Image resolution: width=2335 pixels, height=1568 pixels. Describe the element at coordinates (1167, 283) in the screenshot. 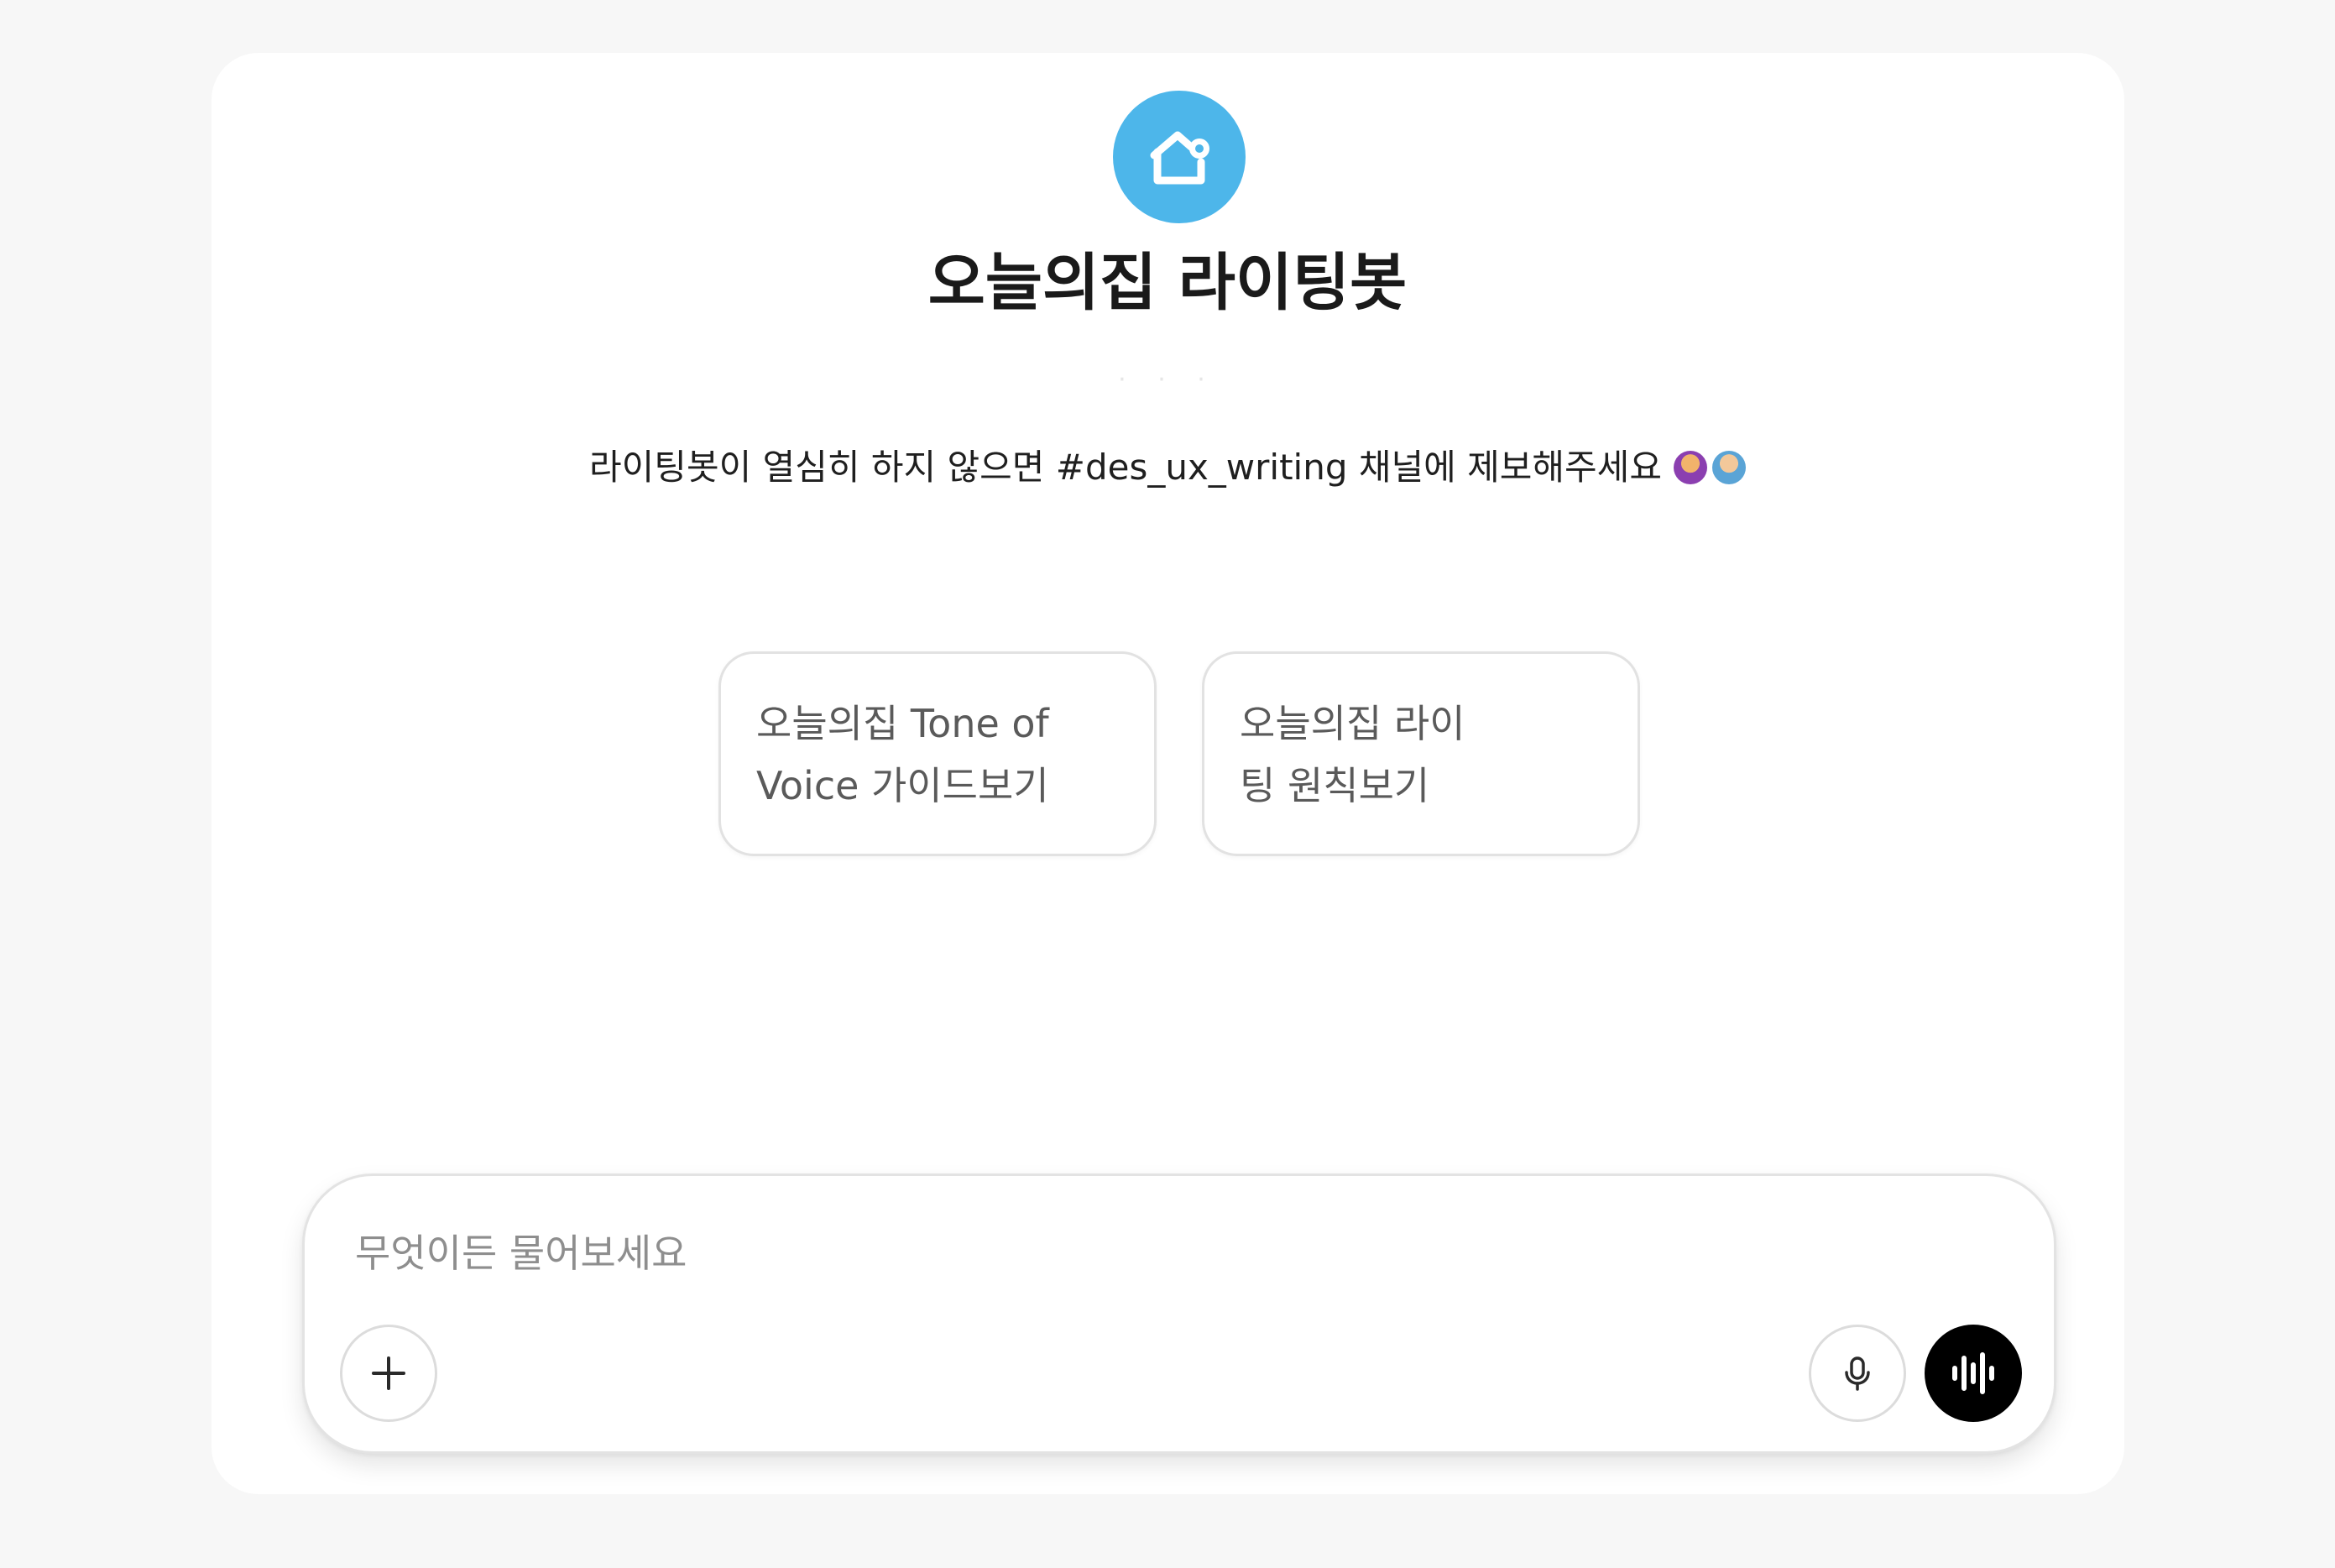

I see `page-title: 오늘의집 라이팅봇` at that location.